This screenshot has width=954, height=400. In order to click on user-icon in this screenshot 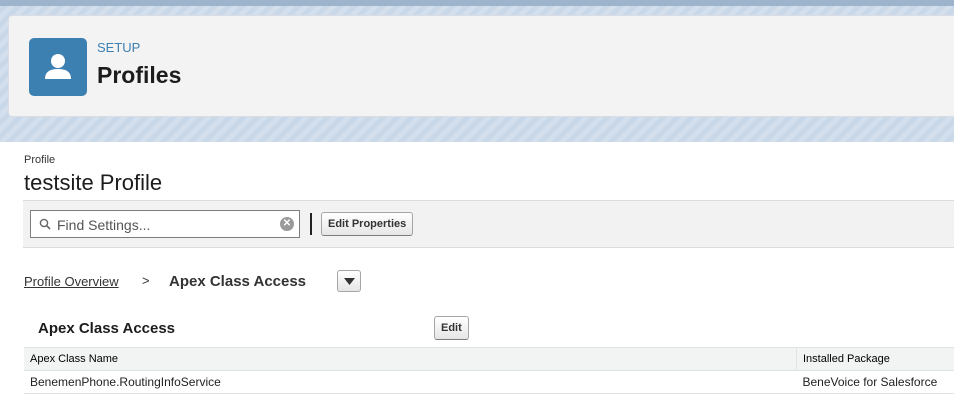, I will do `click(58, 66)`.